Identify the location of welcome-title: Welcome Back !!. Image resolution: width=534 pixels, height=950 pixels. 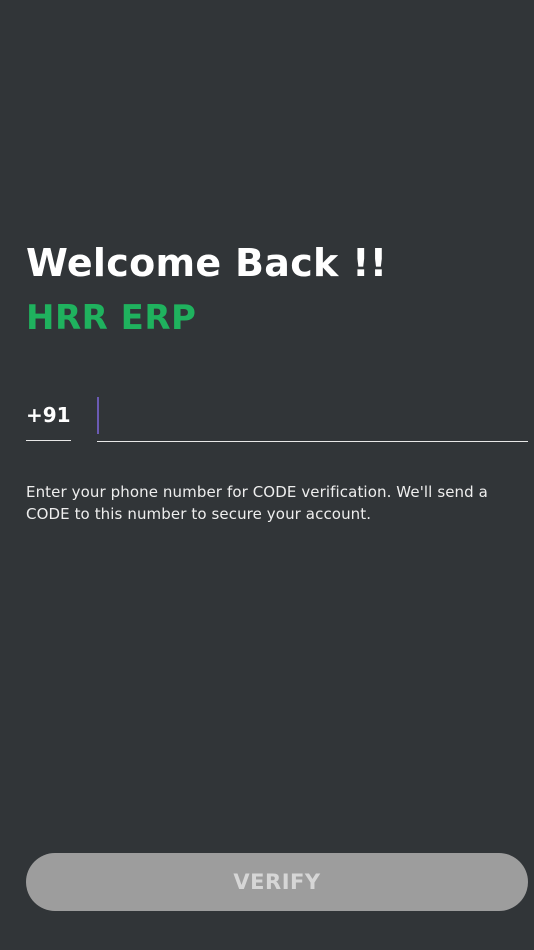
(207, 263).